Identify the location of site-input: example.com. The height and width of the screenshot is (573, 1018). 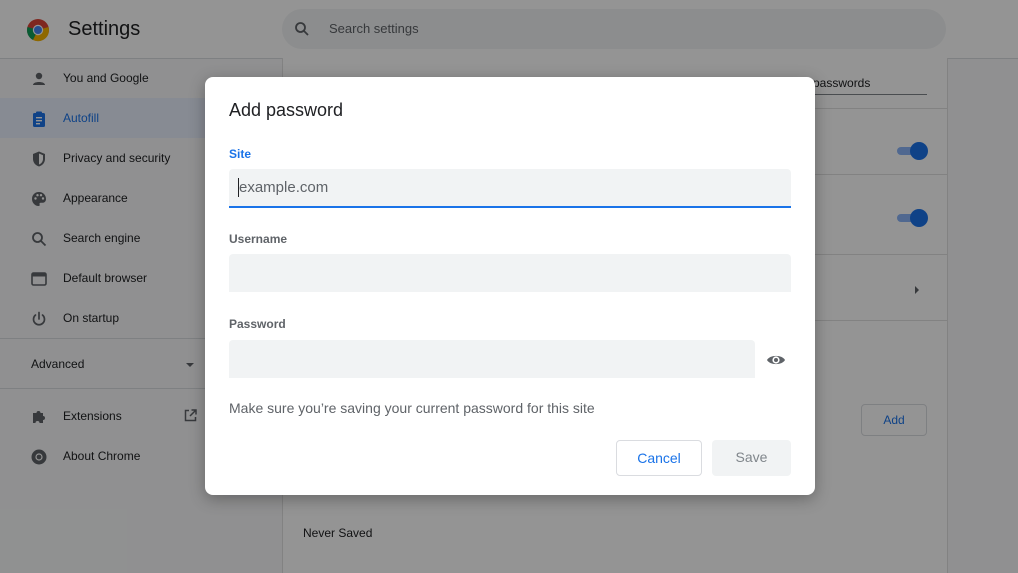
(510, 188).